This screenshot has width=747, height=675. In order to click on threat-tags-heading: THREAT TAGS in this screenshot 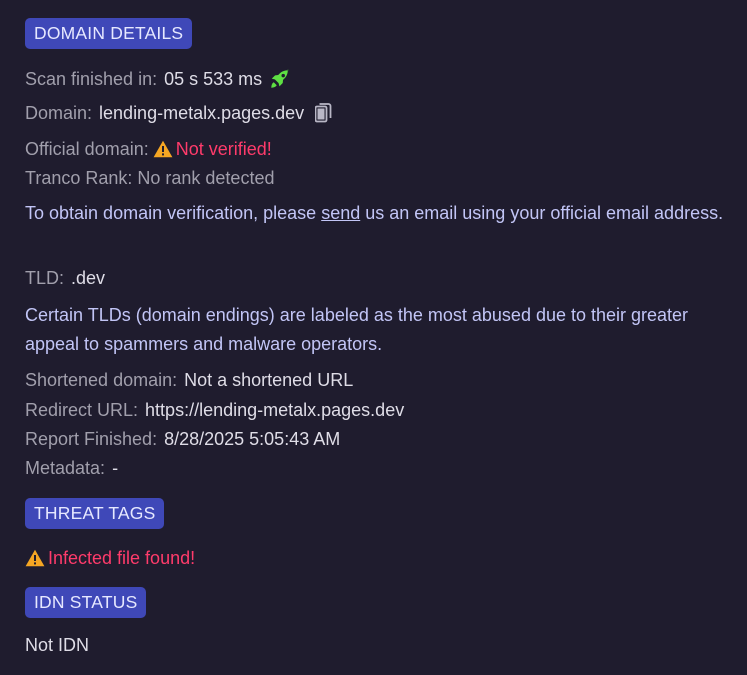, I will do `click(95, 513)`.